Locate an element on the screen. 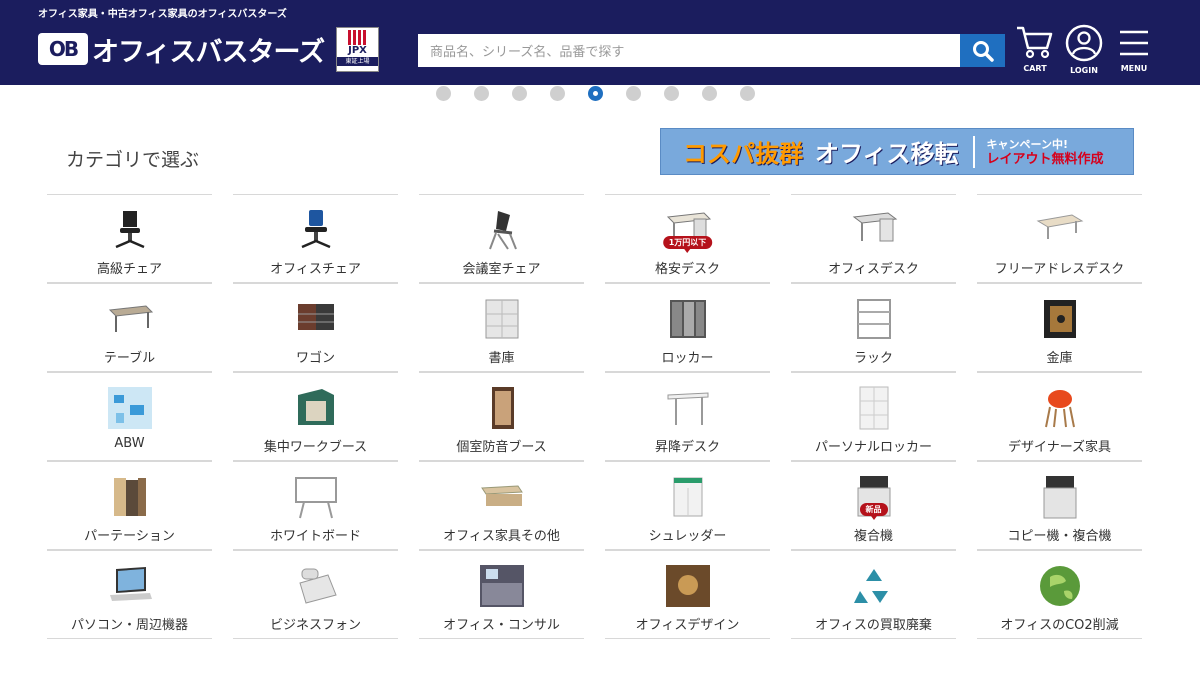 Image resolution: width=1200 pixels, height=678 pixels. site-tagline: オフィス家具・中古オフィス家具のオフィスバスターズ is located at coordinates (162, 14).